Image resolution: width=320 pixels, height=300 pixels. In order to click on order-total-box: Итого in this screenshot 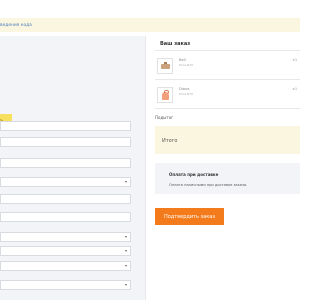, I will do `click(227, 140)`.